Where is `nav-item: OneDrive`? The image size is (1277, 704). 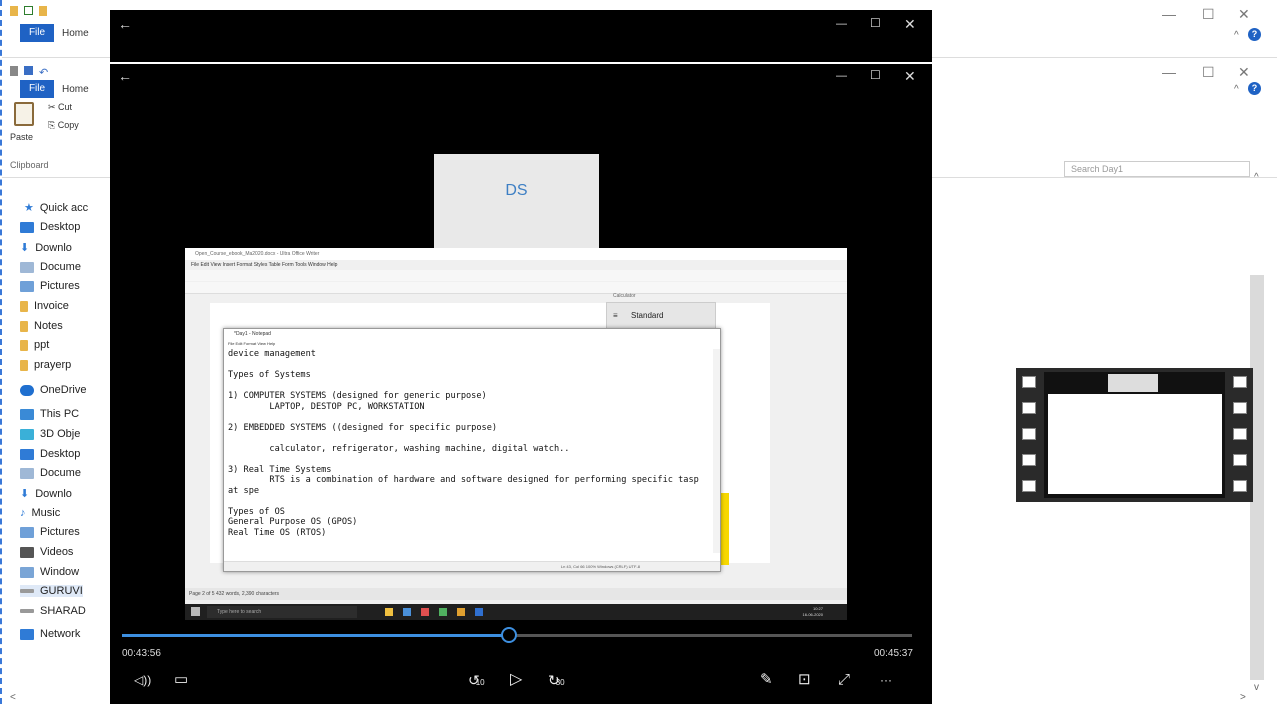
nav-item: OneDrive is located at coordinates (53, 390).